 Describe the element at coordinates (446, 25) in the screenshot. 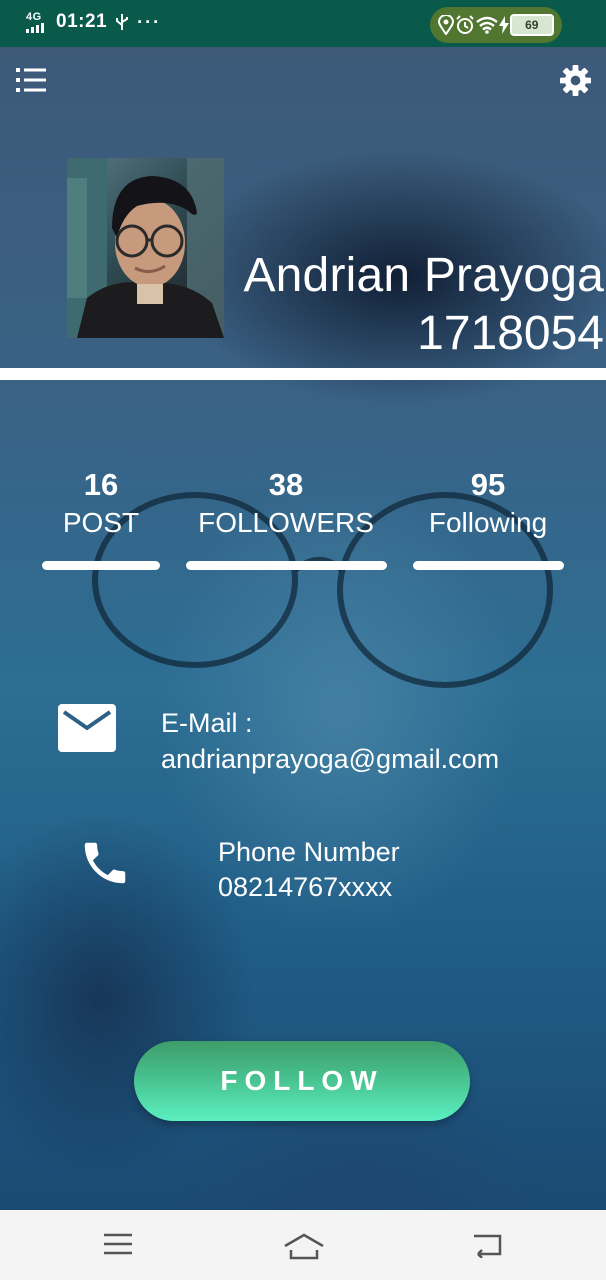

I see `location-icon` at that location.